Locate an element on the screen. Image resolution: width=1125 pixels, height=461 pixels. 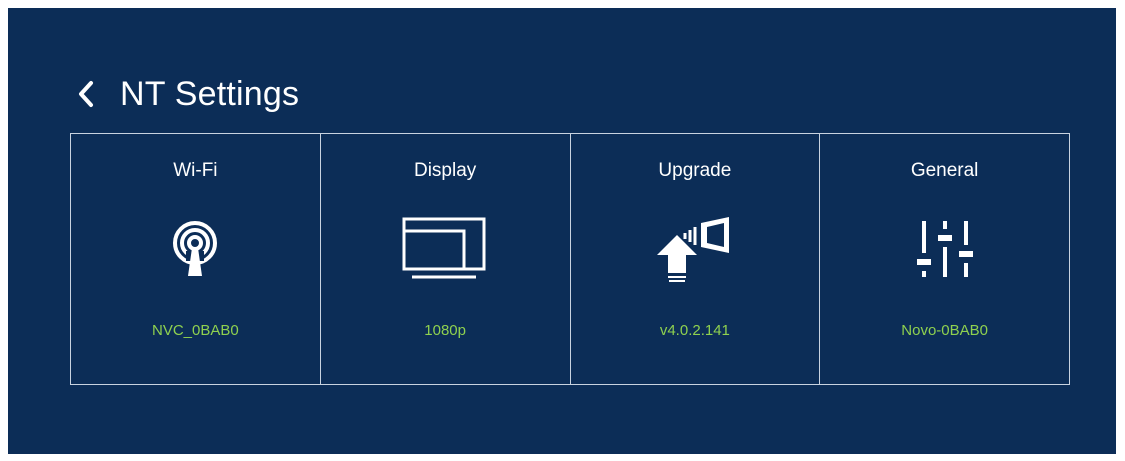
general-card: General Novo-0BAB0 is located at coordinates (944, 259).